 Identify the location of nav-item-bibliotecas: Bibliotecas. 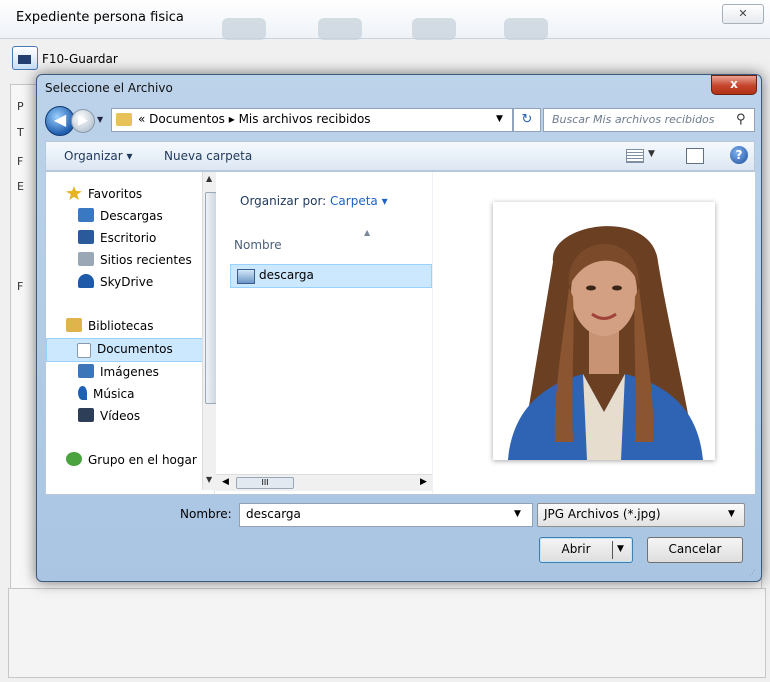
(109, 325).